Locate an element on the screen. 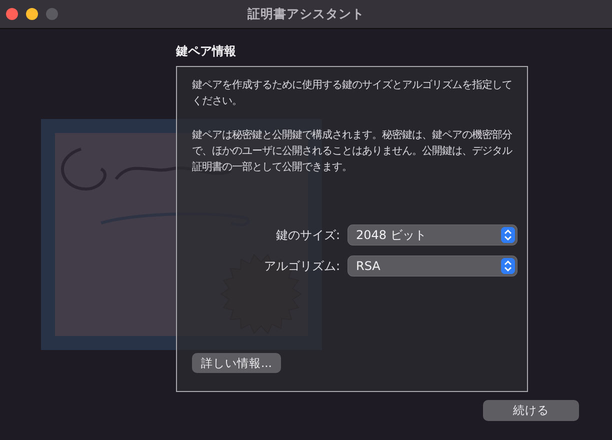  section-title: 鍵ペア情報 is located at coordinates (206, 51).